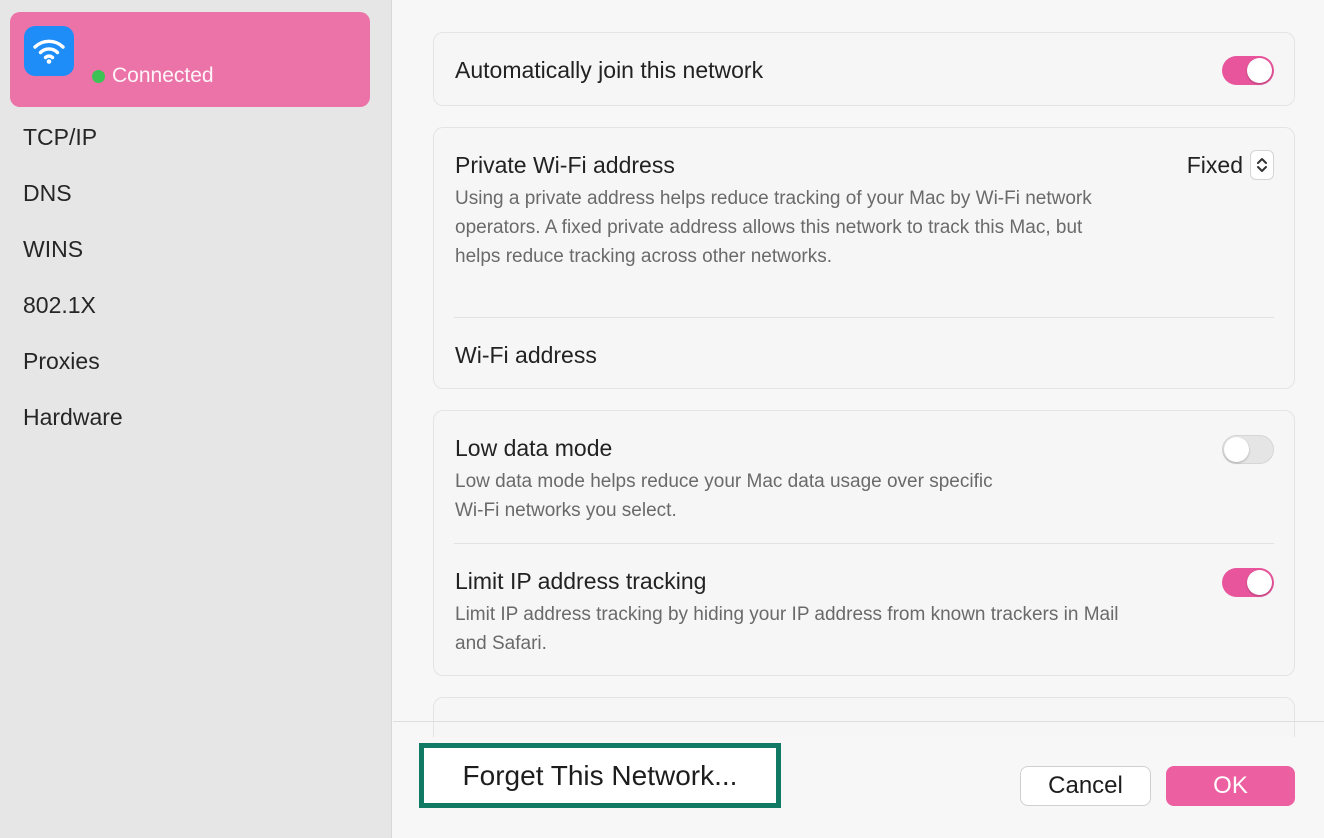 The height and width of the screenshot is (838, 1324). Describe the element at coordinates (73, 148) in the screenshot. I see `sidebar-item-tcpip: TCP/IP` at that location.